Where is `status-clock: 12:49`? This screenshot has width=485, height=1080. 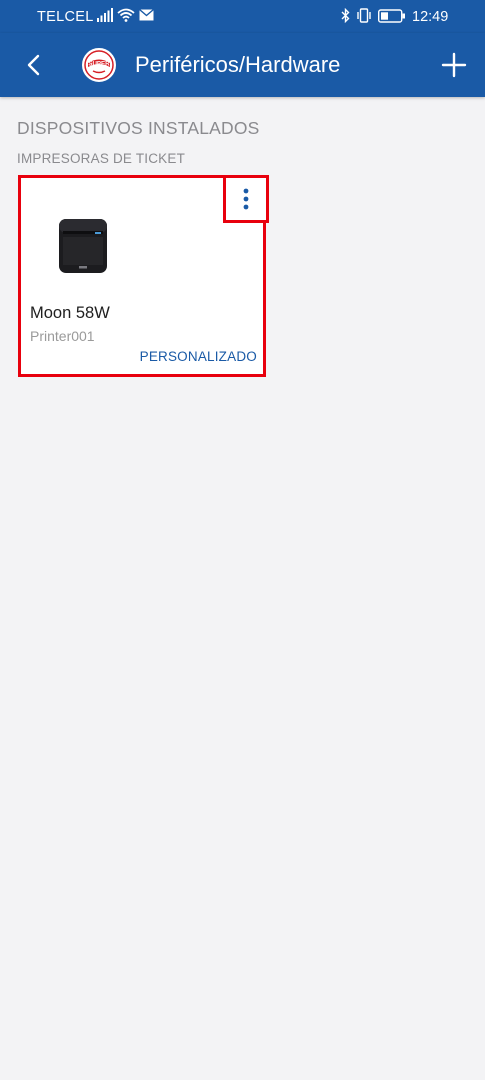 status-clock: 12:49 is located at coordinates (430, 17).